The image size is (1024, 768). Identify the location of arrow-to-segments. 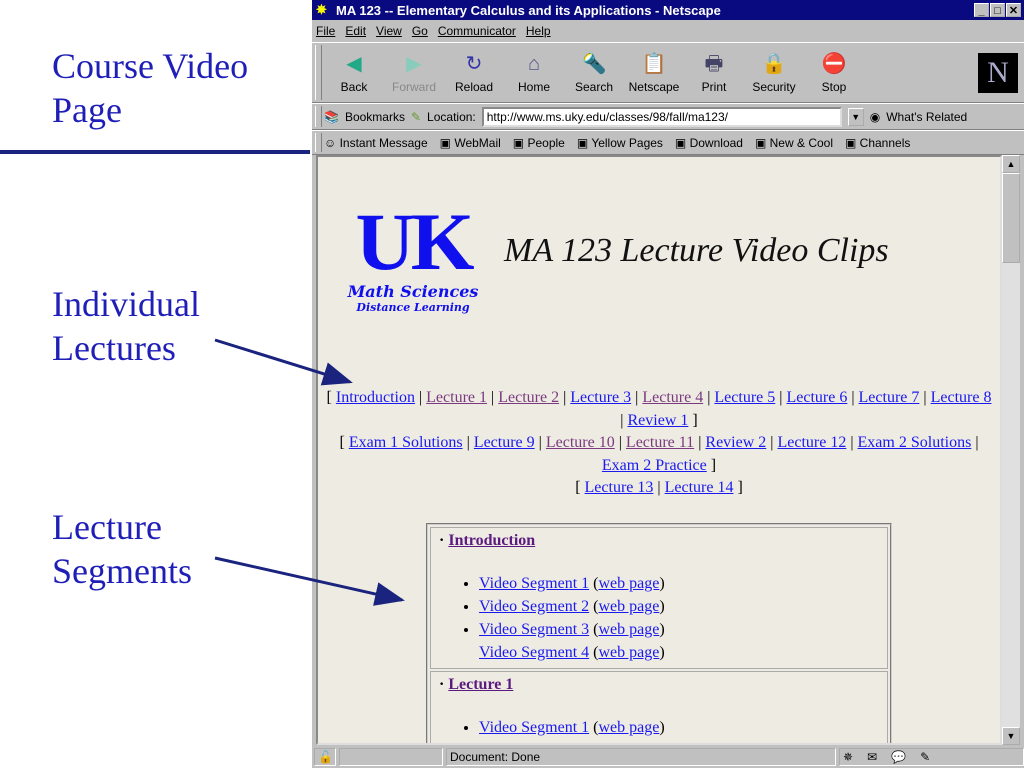
(309, 581).